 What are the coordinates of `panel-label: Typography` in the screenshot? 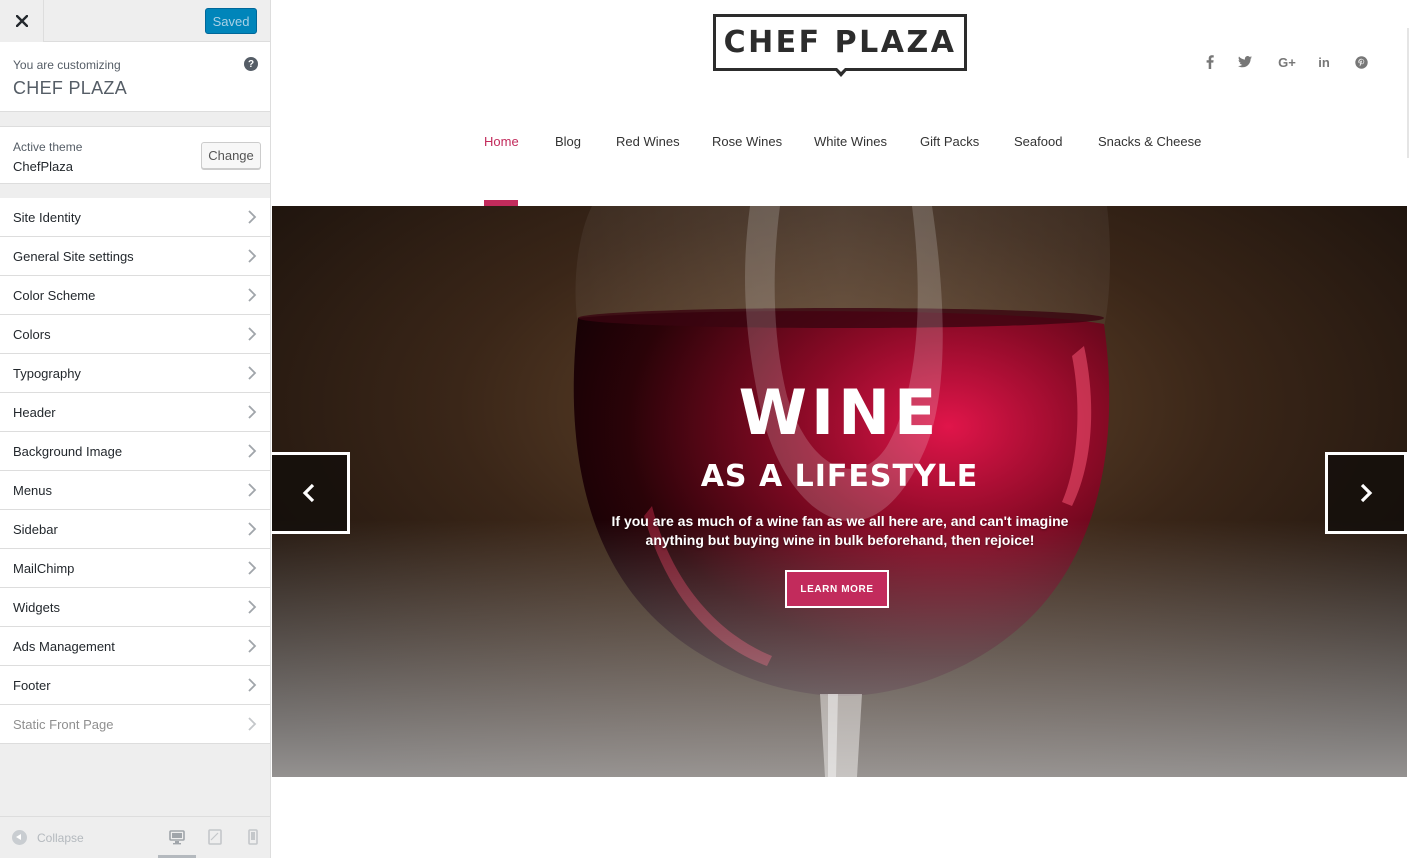 It's located at (47, 373).